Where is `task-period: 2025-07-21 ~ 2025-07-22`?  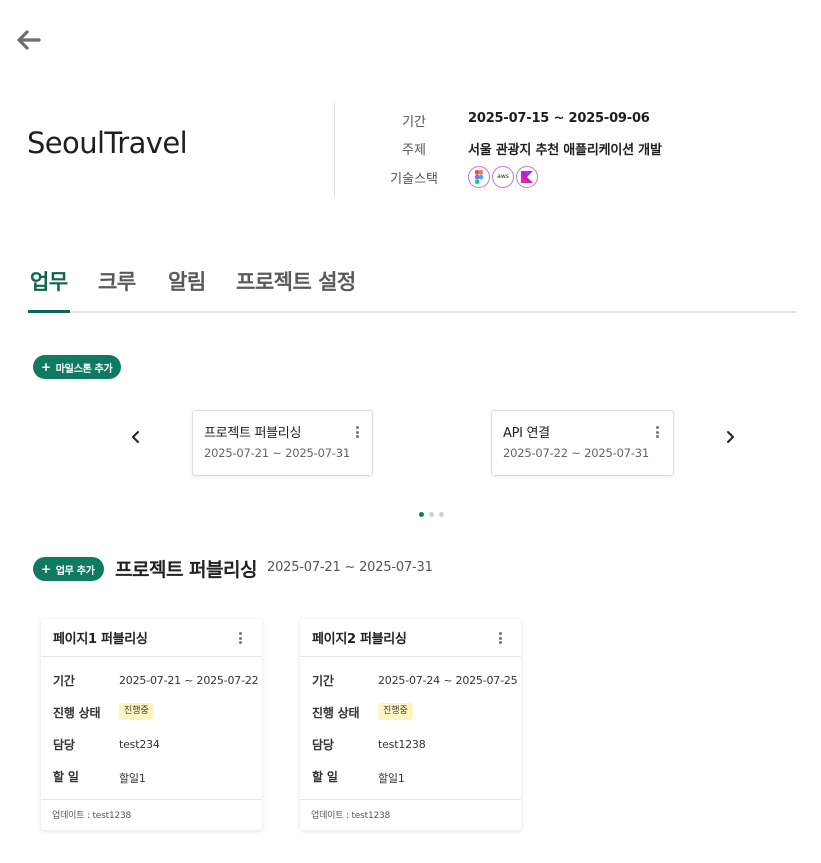 task-period: 2025-07-21 ~ 2025-07-22 is located at coordinates (189, 680).